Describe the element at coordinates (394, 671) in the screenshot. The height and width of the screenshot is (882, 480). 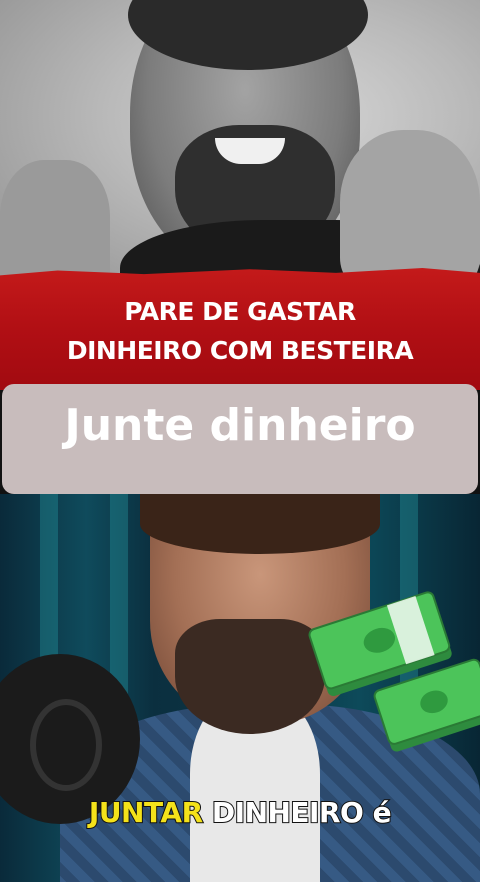
I see `money-stack-icon` at that location.